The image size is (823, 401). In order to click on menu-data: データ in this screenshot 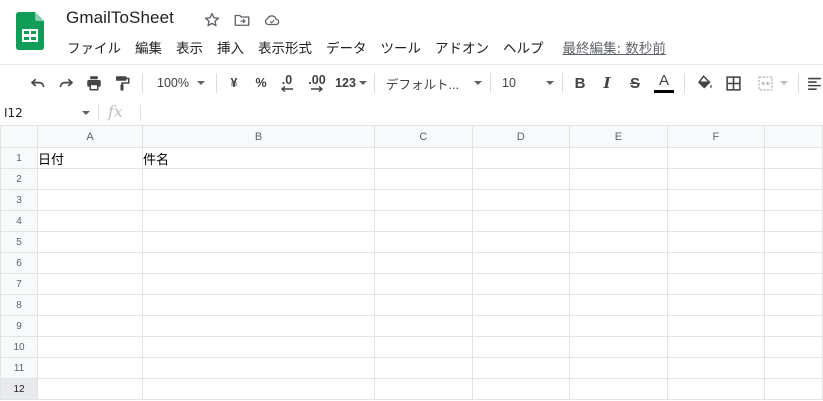, I will do `click(346, 47)`.